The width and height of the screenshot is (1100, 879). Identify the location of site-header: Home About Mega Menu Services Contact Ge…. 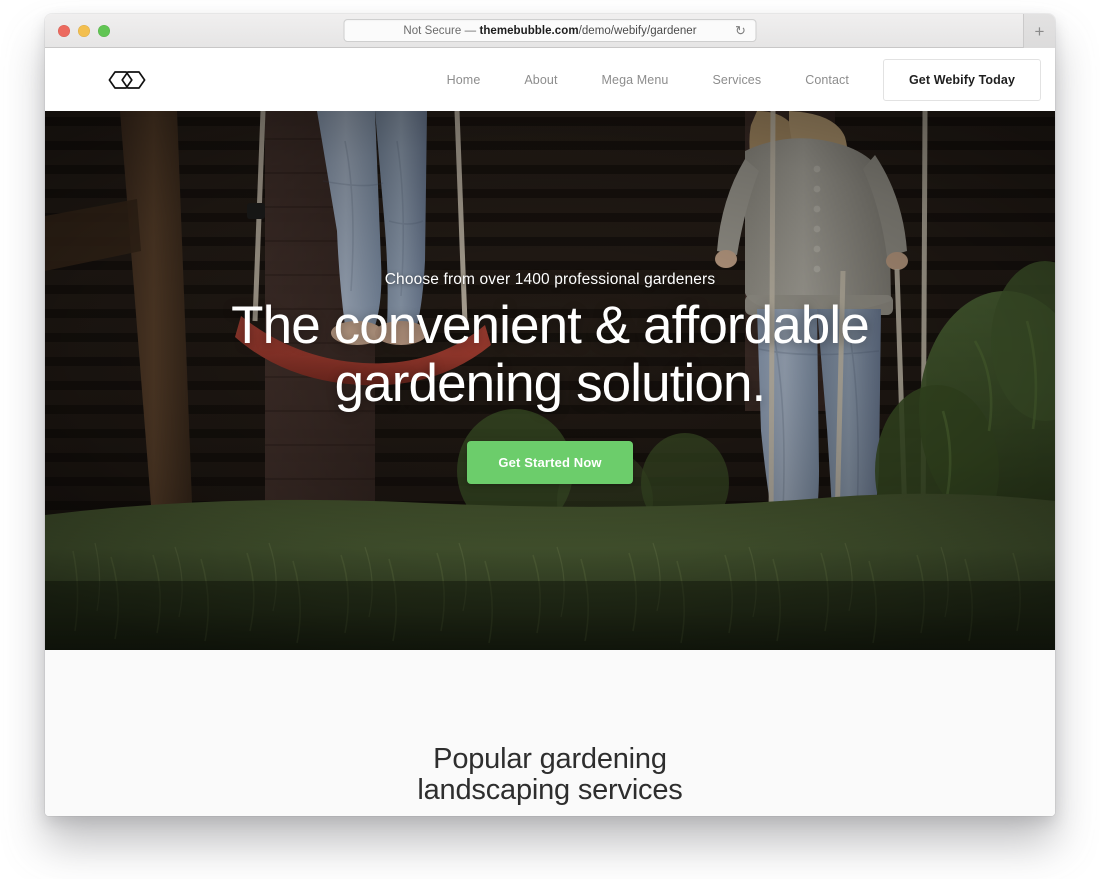
(550, 79).